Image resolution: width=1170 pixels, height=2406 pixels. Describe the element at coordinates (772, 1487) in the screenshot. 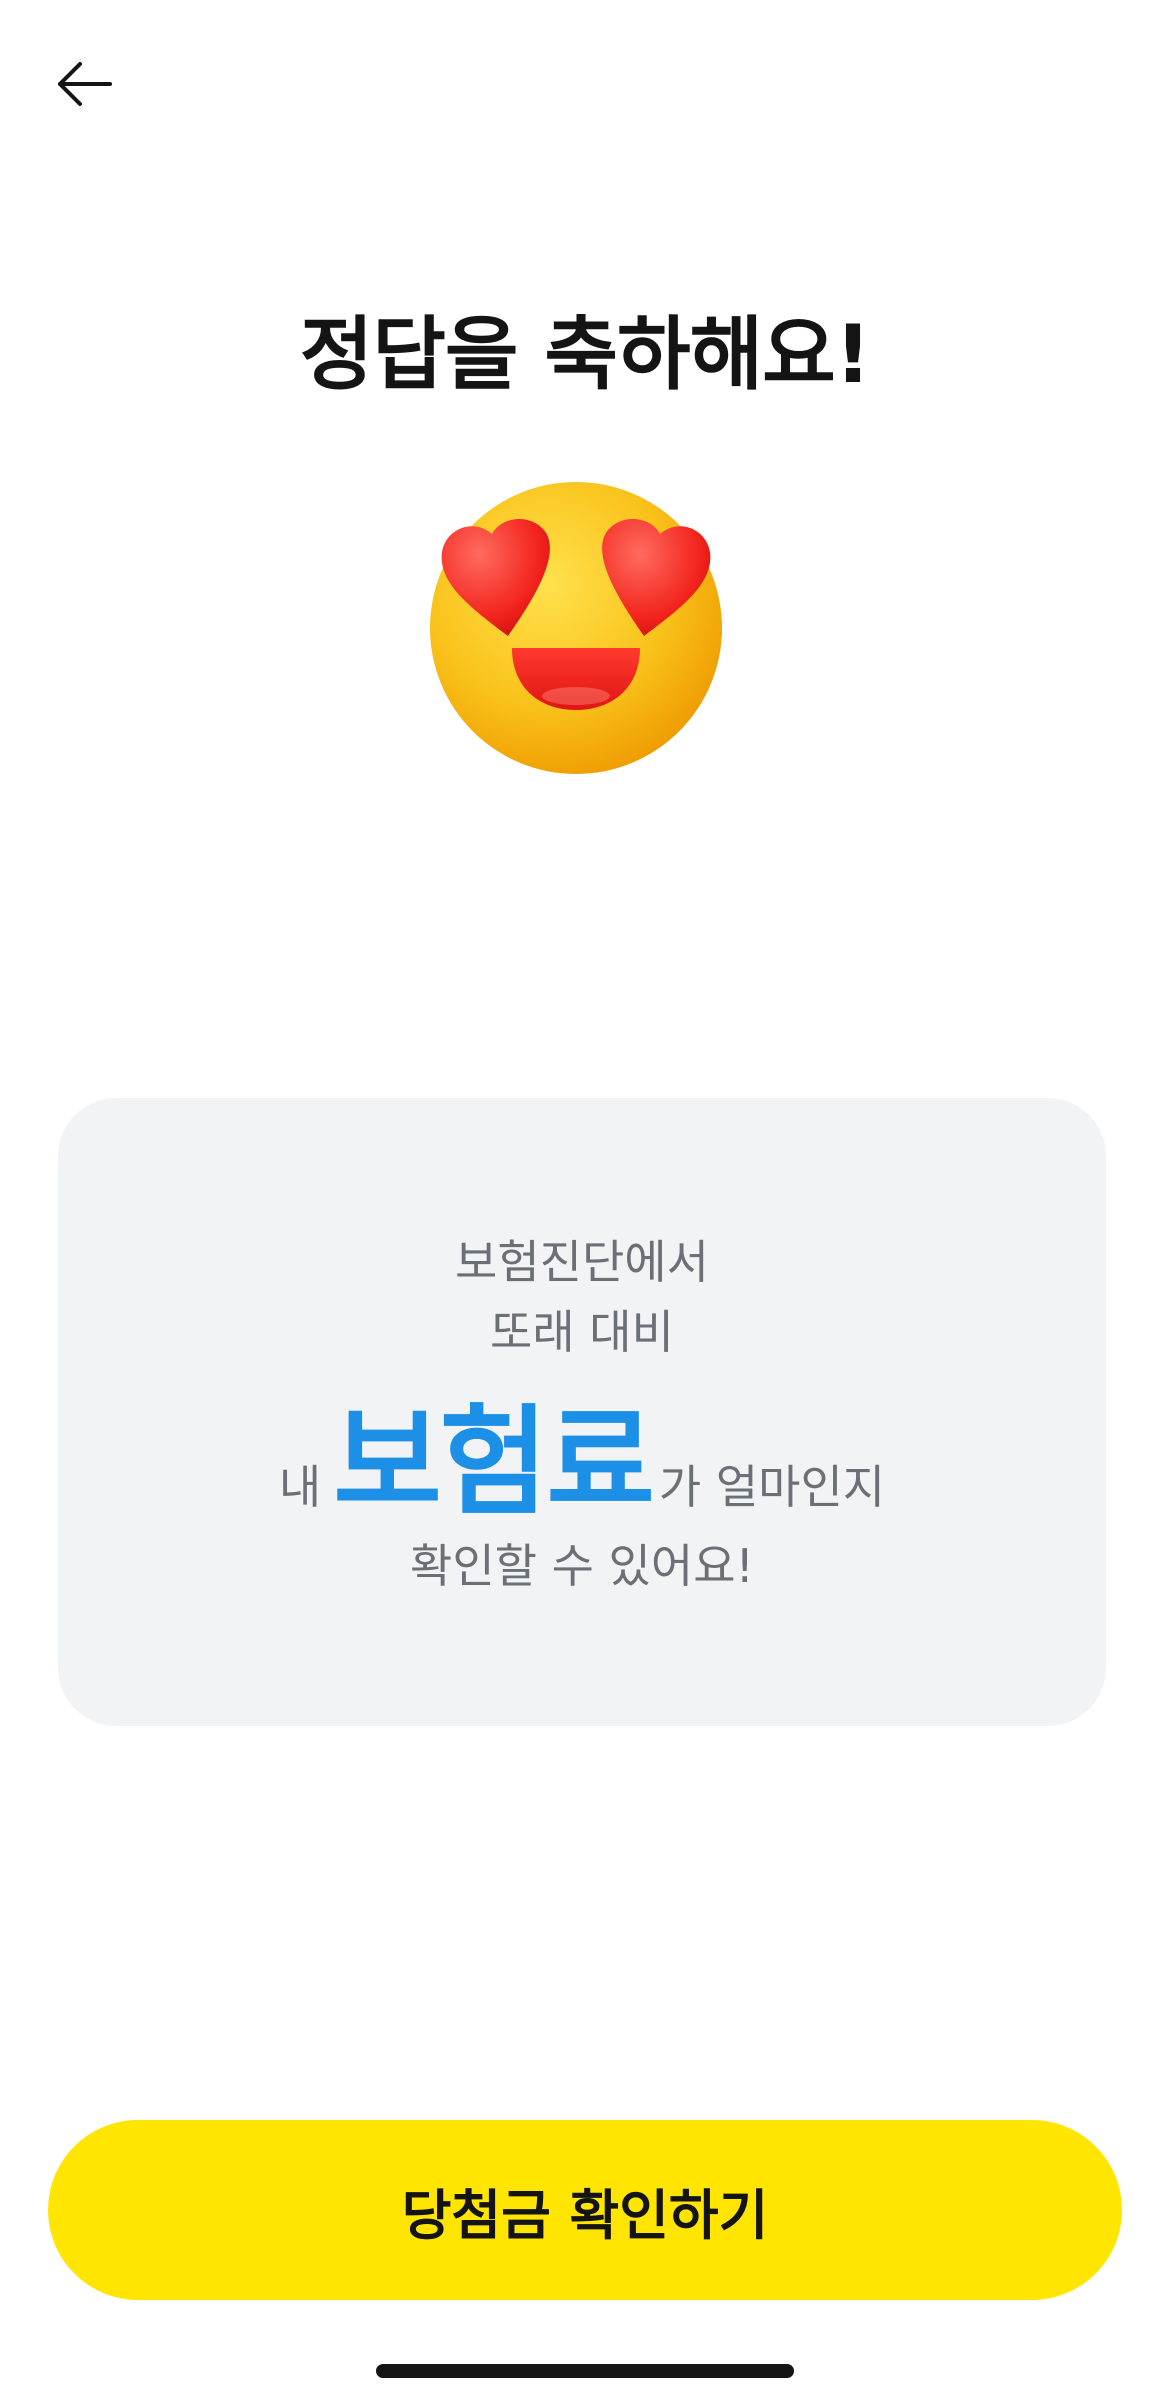

I see `card-line-3-suffix: 가 얼마인지` at that location.